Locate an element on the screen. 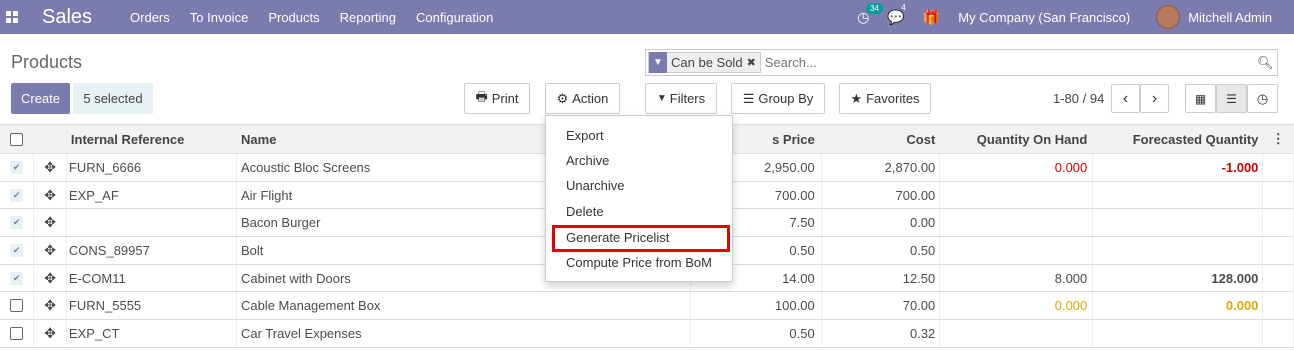 The image size is (1294, 350). cell-quantity-on-hand: 8.000 is located at coordinates (1017, 278).